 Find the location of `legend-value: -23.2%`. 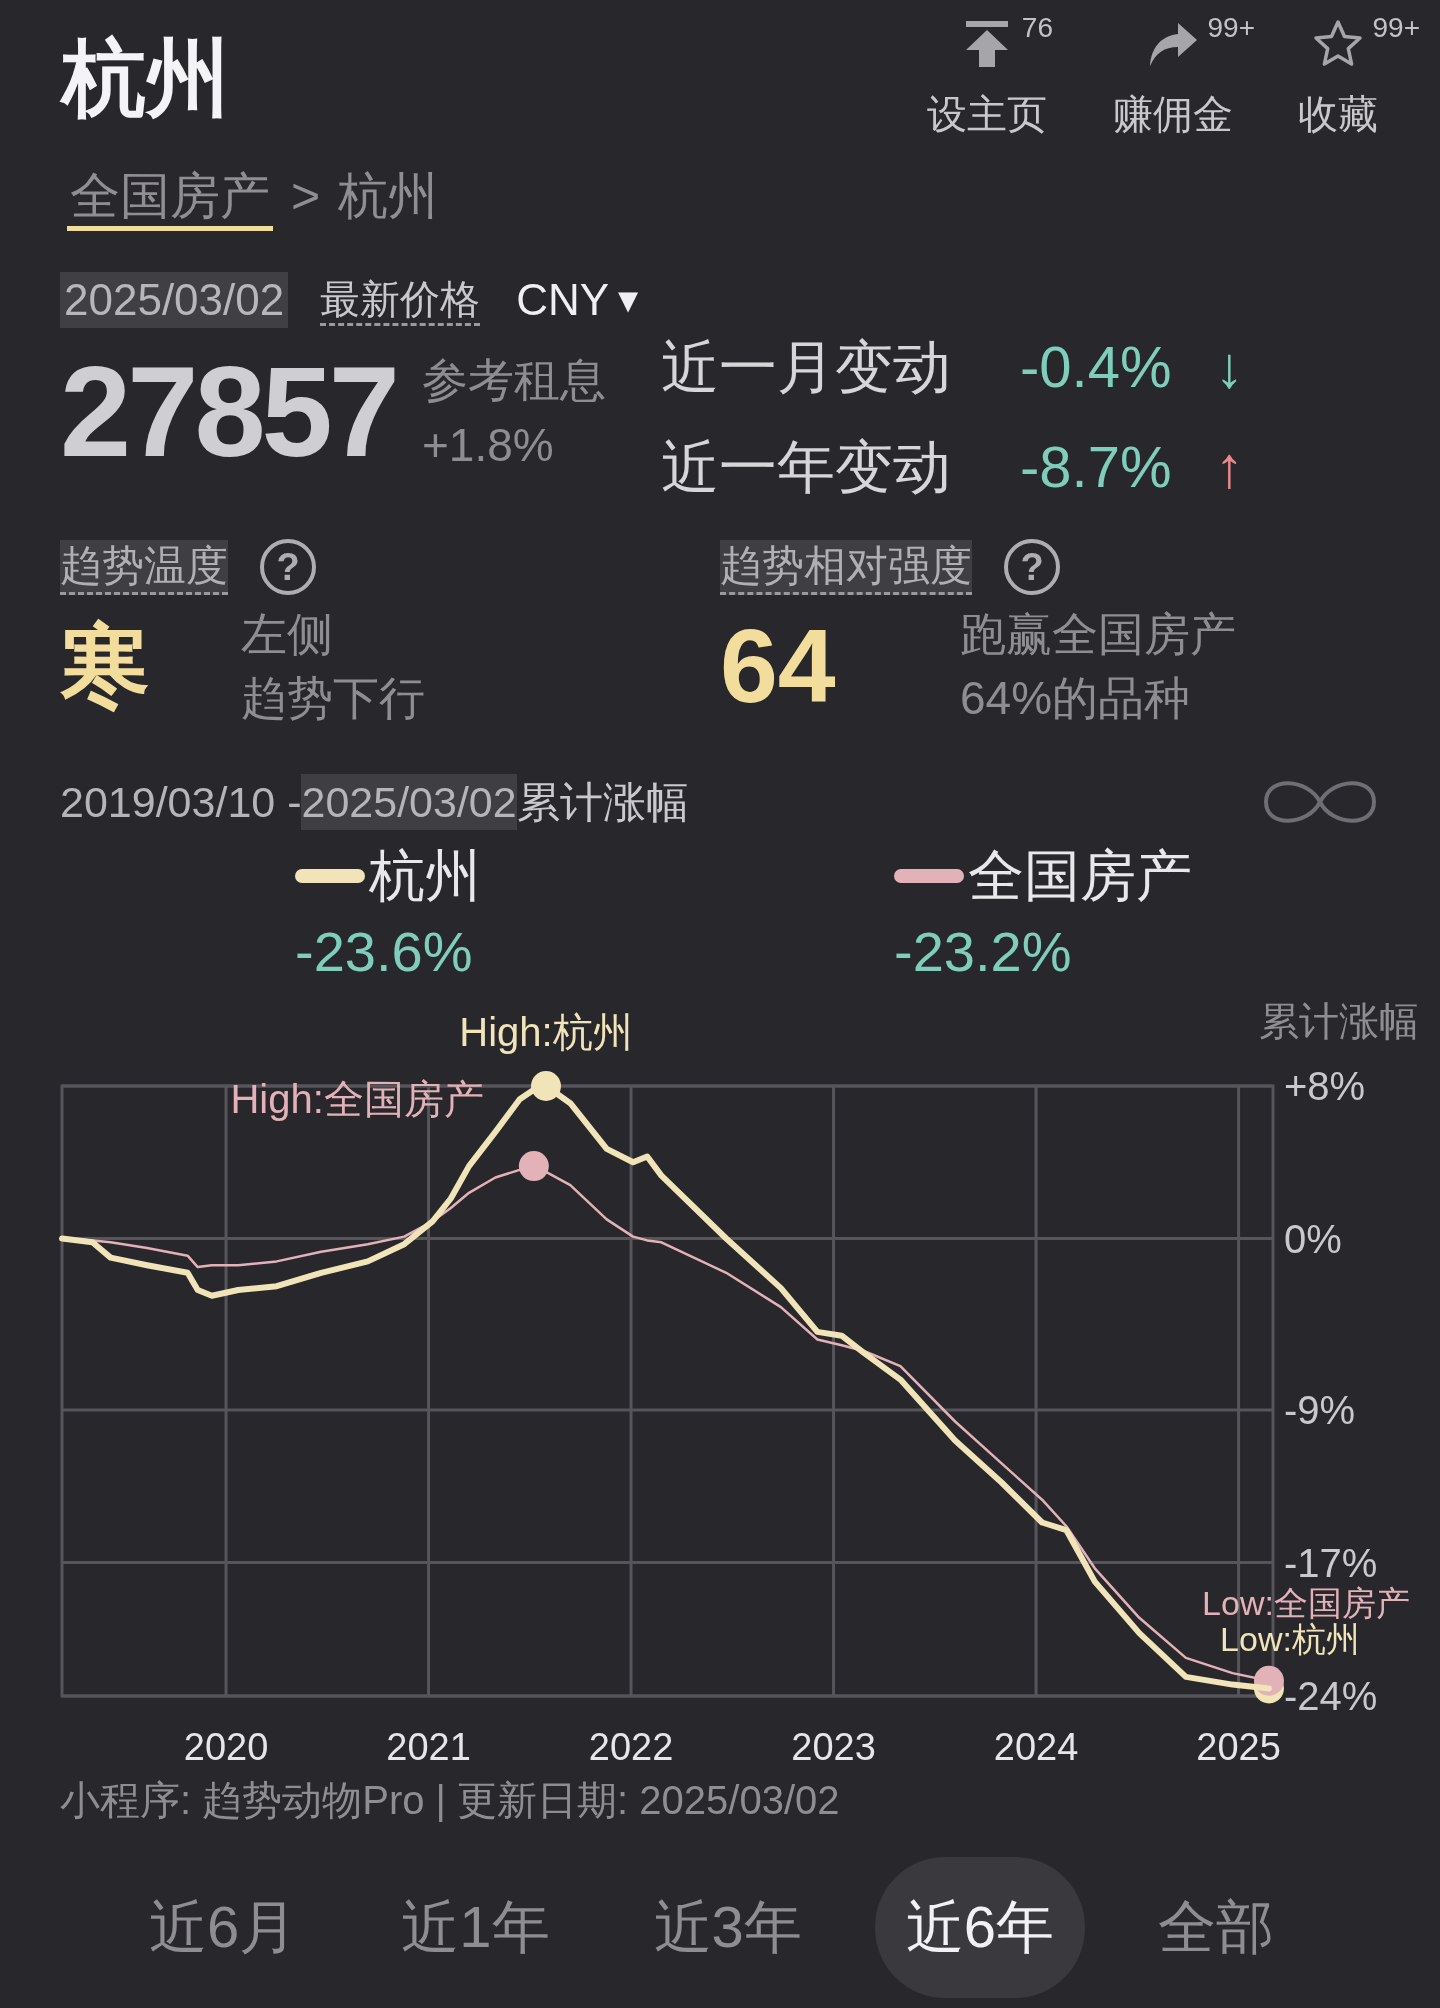

legend-value: -23.2% is located at coordinates (983, 952).